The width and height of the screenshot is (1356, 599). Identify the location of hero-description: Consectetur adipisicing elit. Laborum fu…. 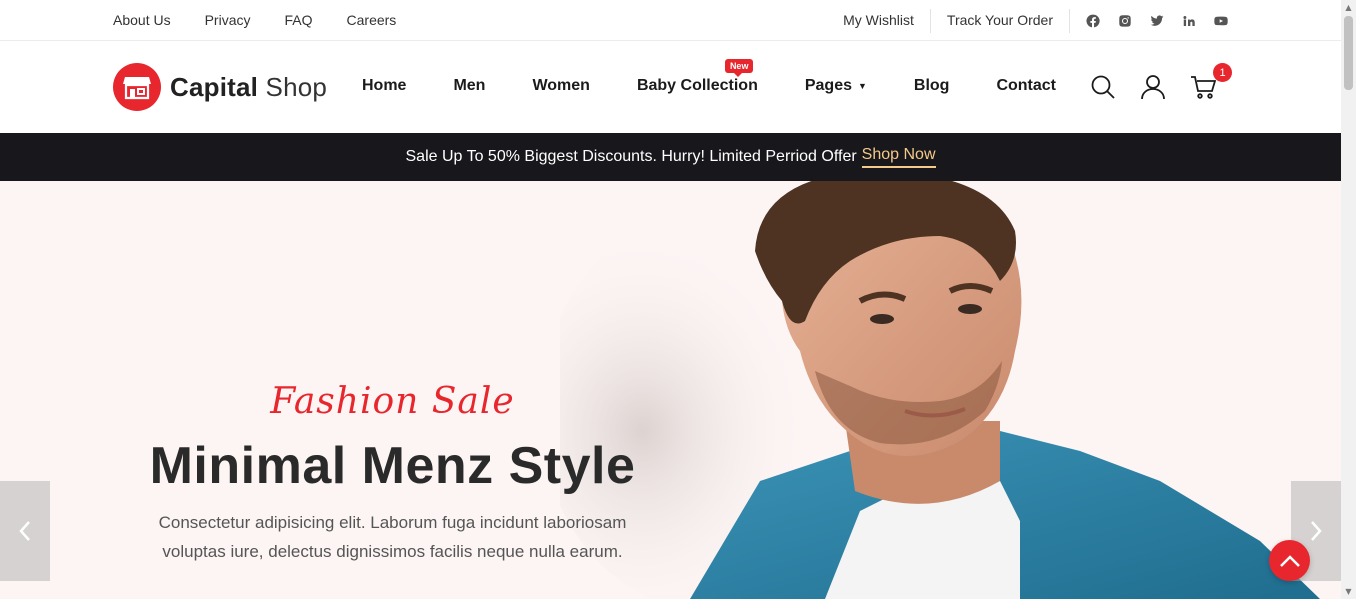
(392, 537).